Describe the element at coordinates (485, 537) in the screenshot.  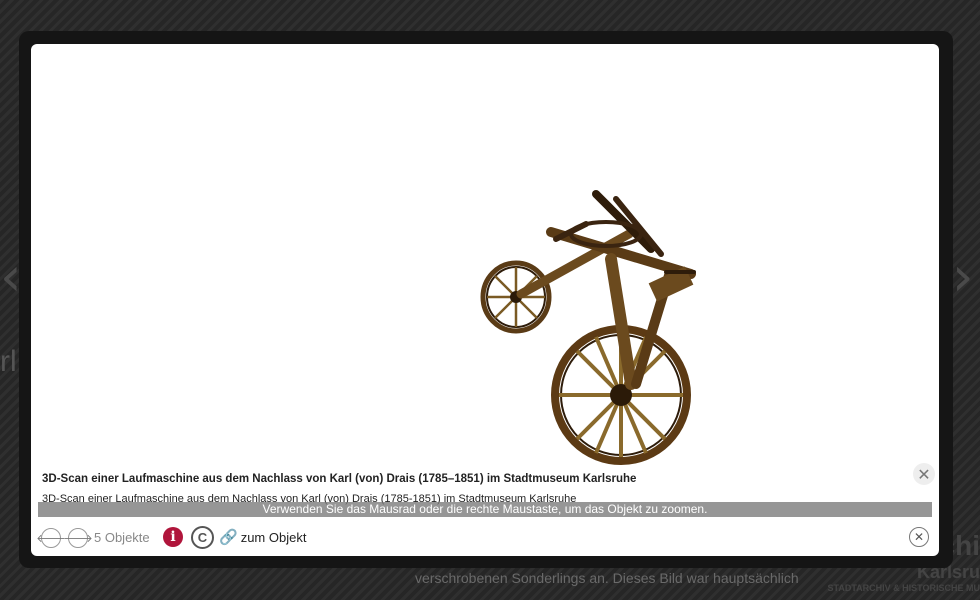
I see `lightbox-footer: 🡐 🡒 5 Objekte i C 🔗 zum Objekt ✕` at that location.